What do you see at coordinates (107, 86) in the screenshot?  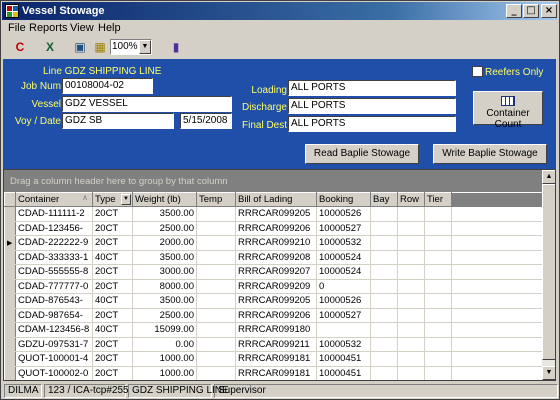 I see `job-num-field: 00108004-02` at bounding box center [107, 86].